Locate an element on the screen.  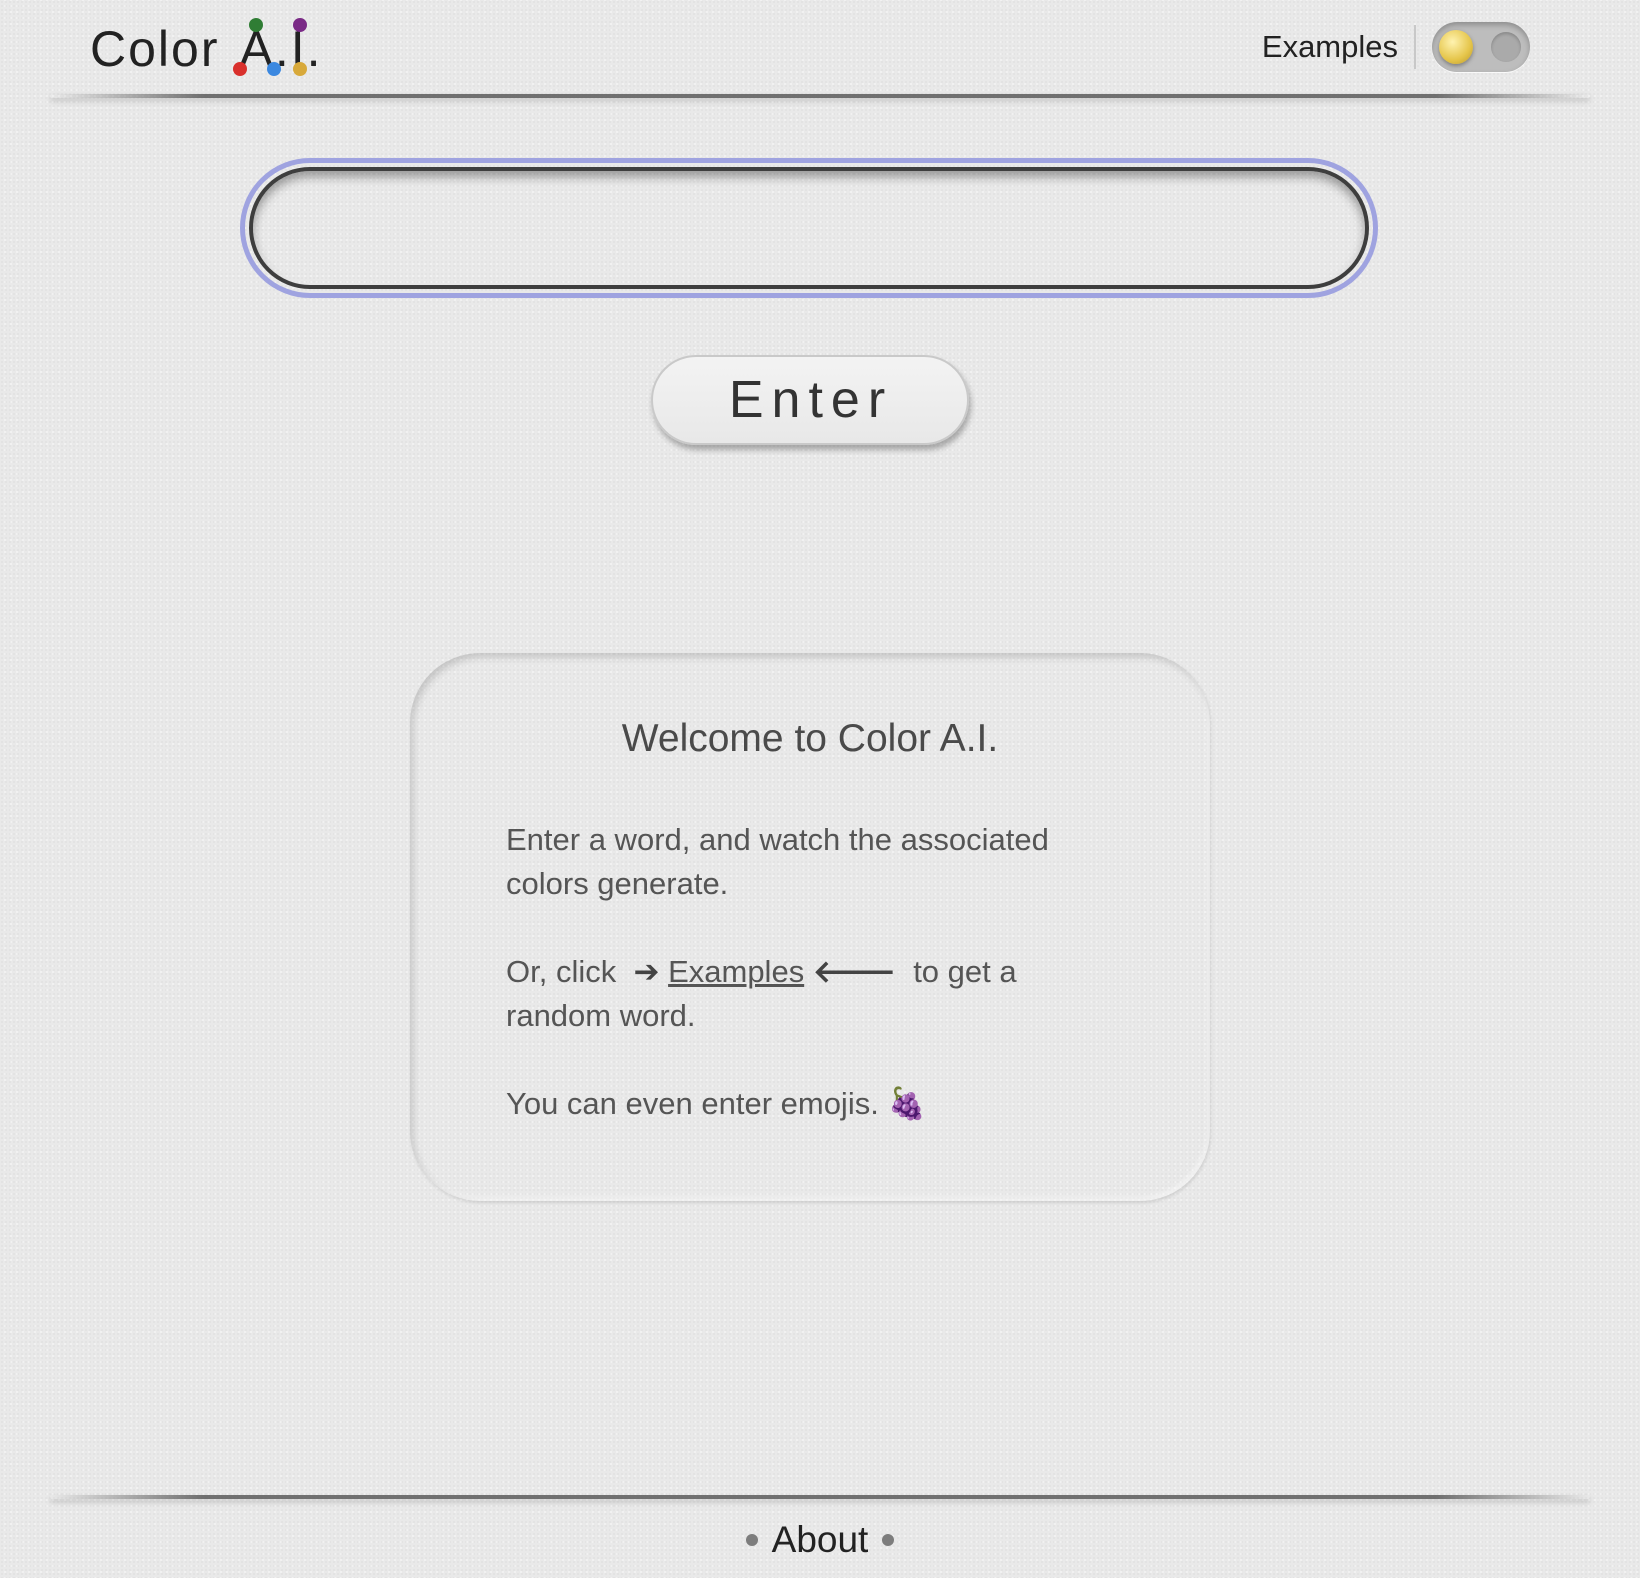
logo: Color A.I. is located at coordinates (206, 49).